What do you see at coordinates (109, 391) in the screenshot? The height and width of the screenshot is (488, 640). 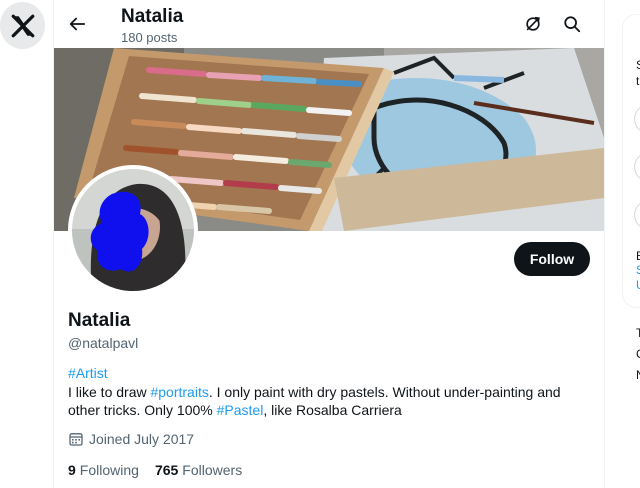 I see `bio-text: I like to draw` at bounding box center [109, 391].